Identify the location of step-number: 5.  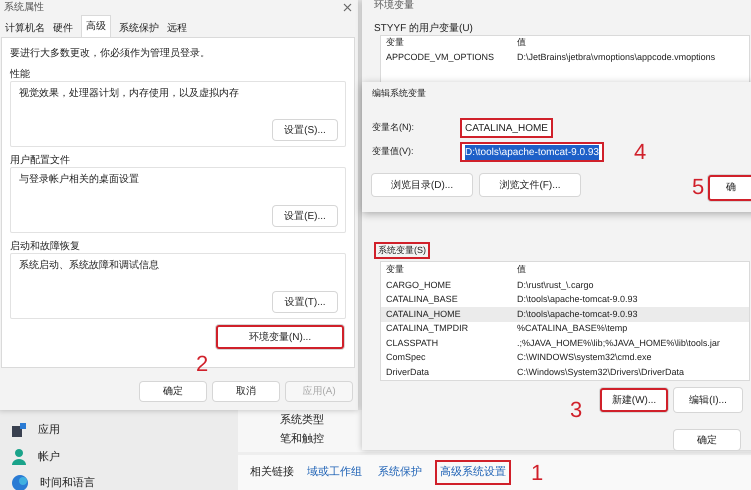
(698, 187).